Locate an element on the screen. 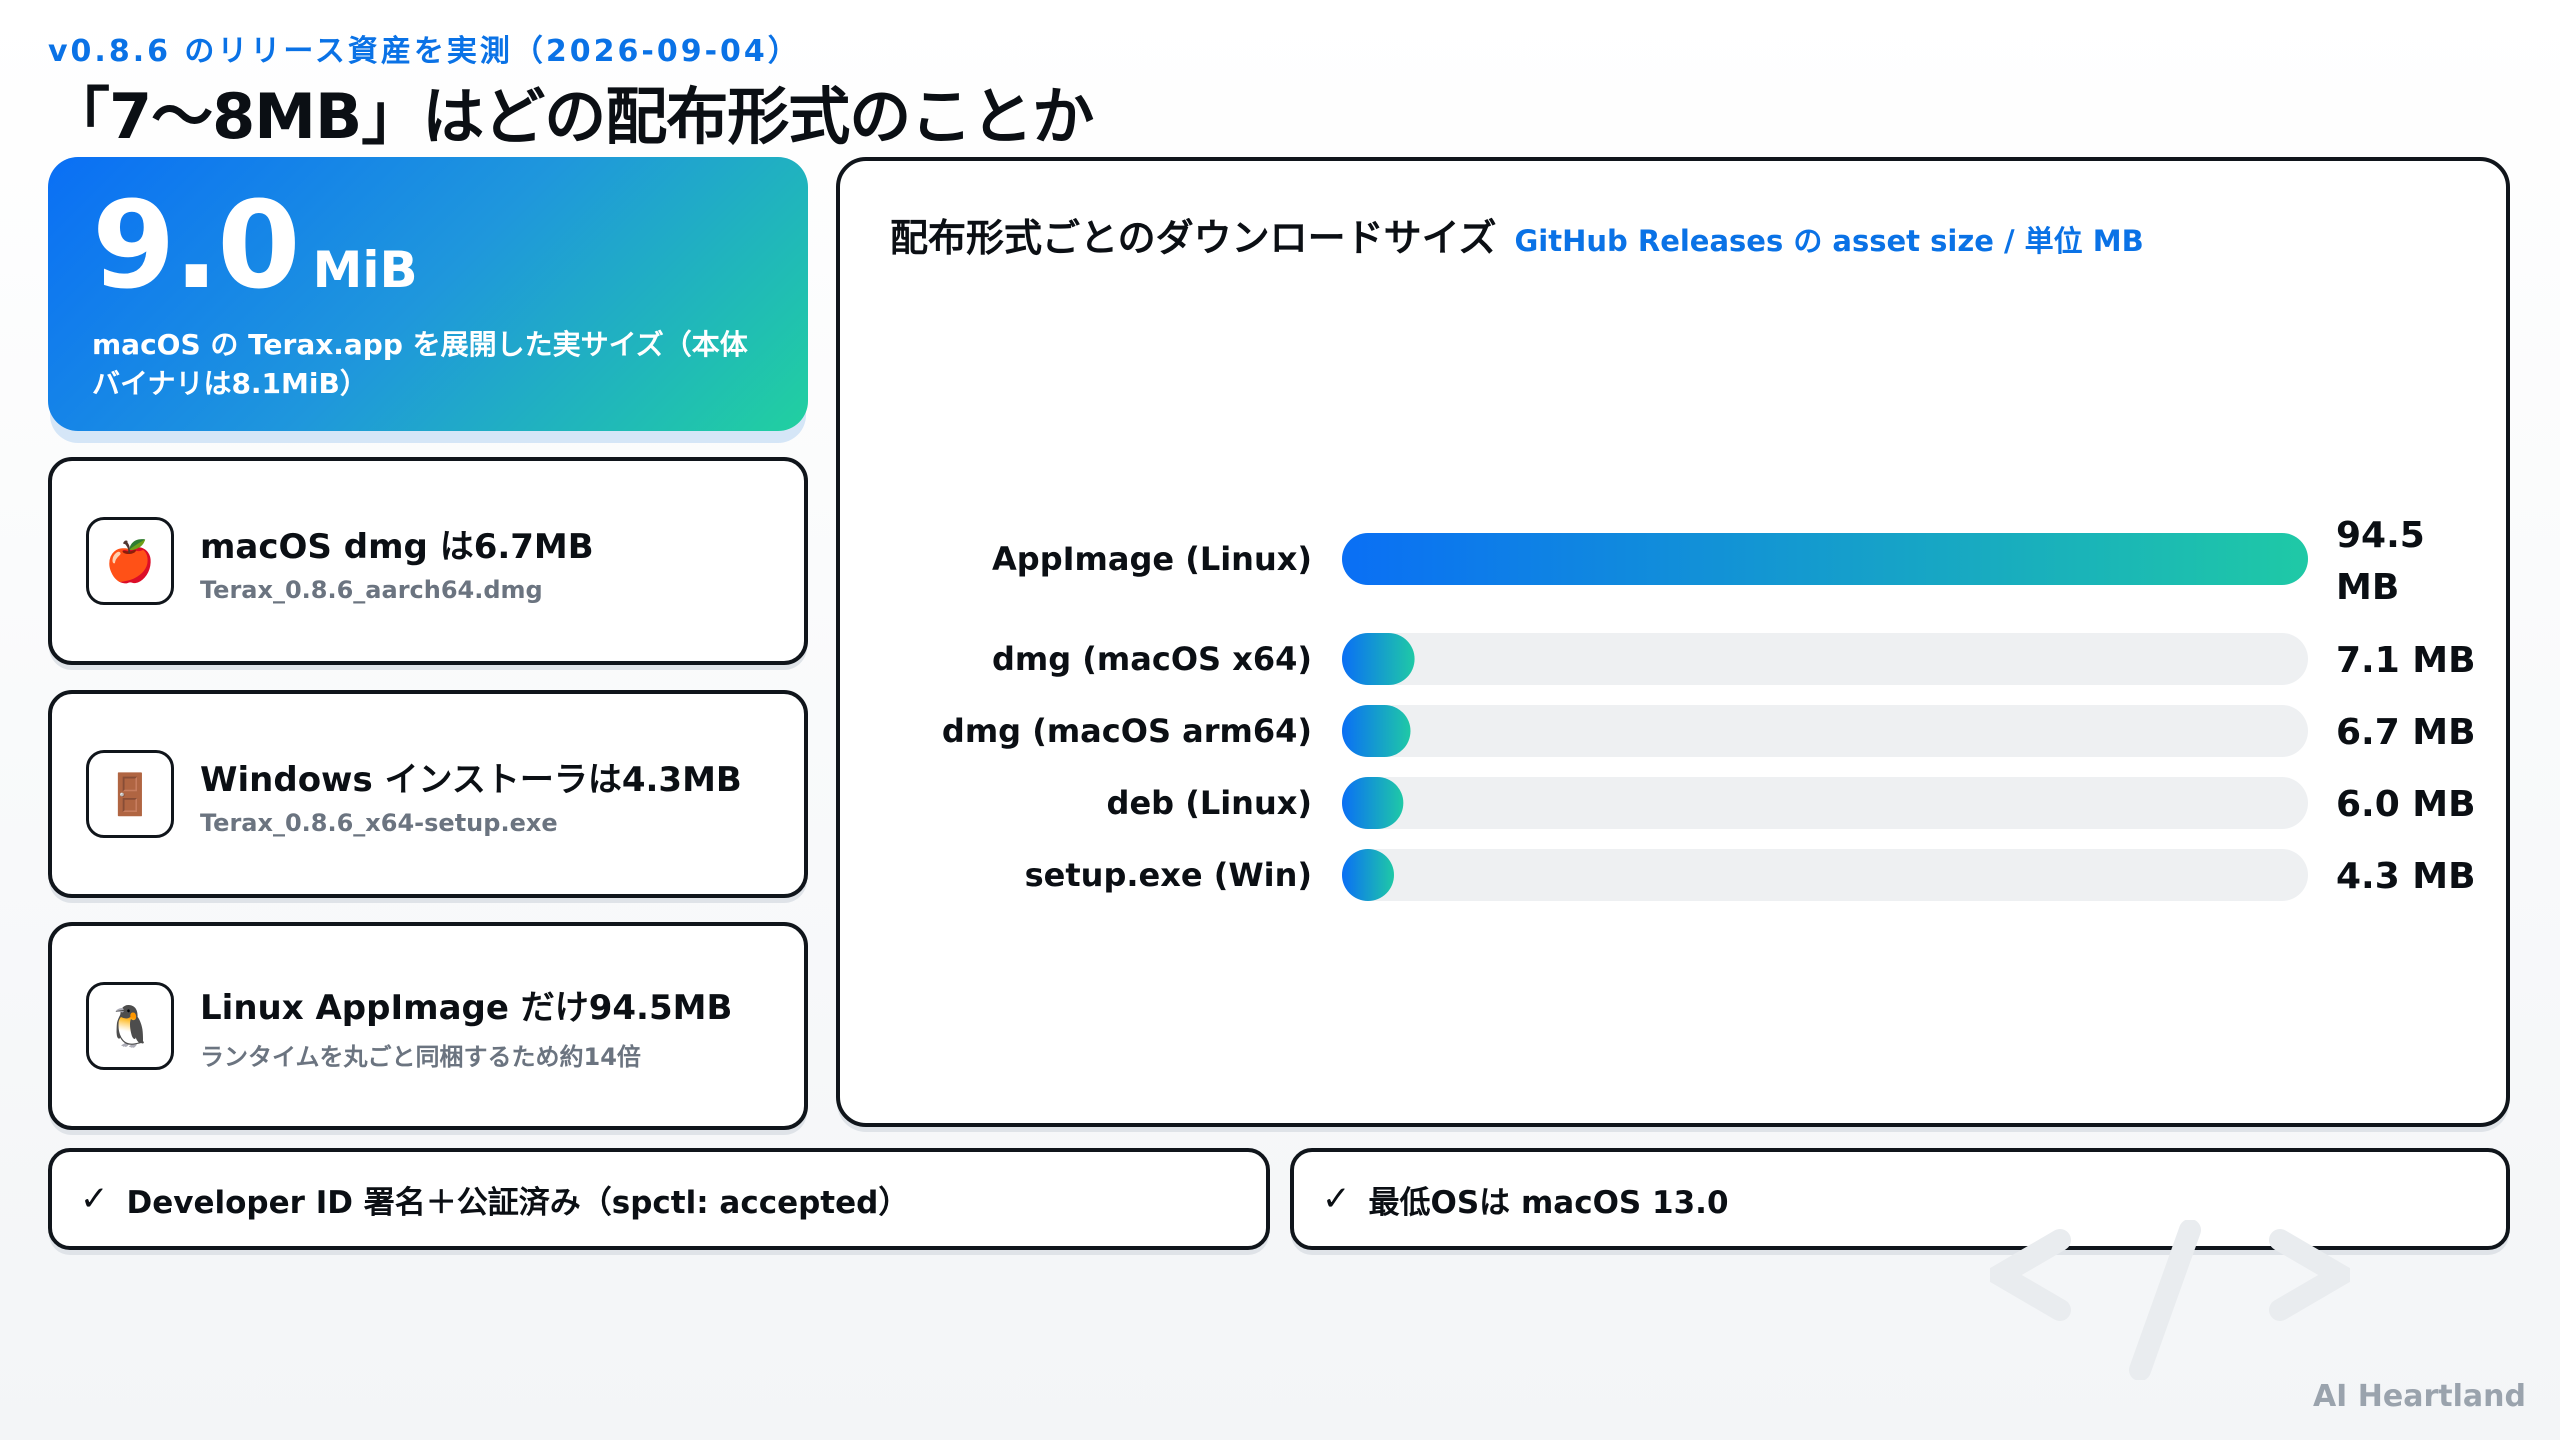  category-label: deb (Linux) is located at coordinates (1209, 803).